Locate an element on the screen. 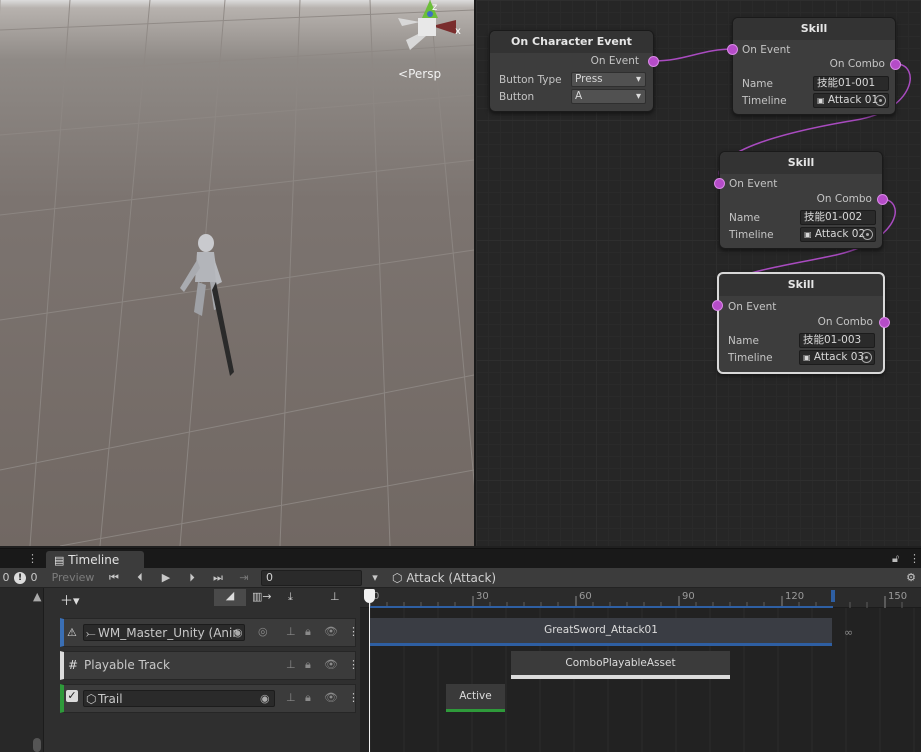  clip-animation: GreatSword_Attack01 is located at coordinates (601, 632).